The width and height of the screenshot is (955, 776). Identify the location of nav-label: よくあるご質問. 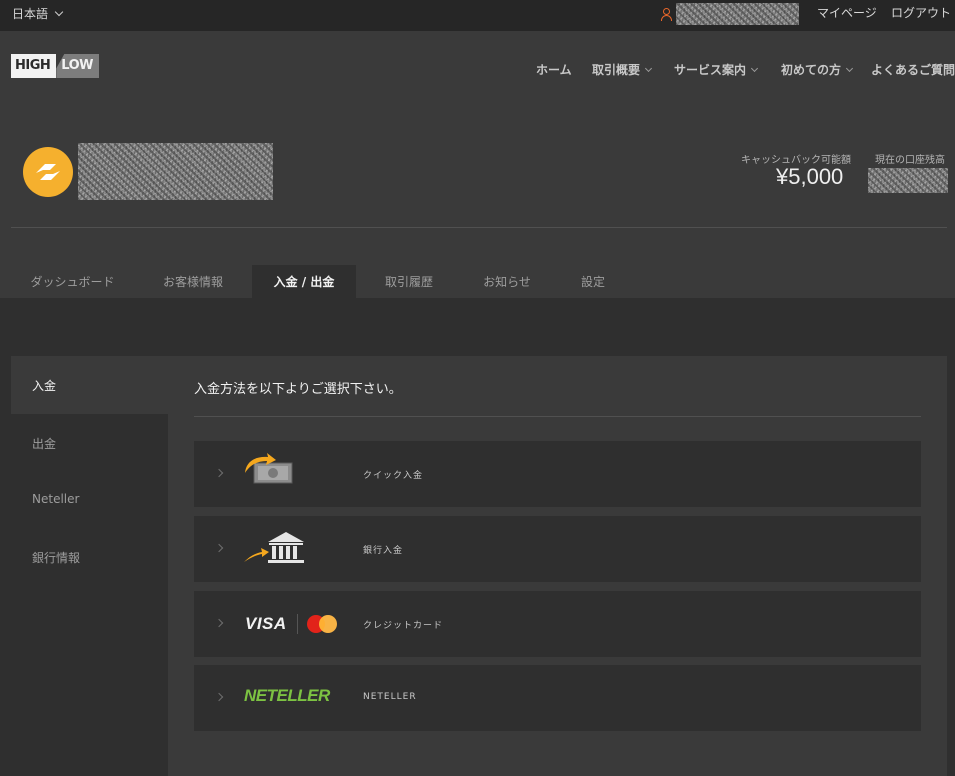
(913, 70).